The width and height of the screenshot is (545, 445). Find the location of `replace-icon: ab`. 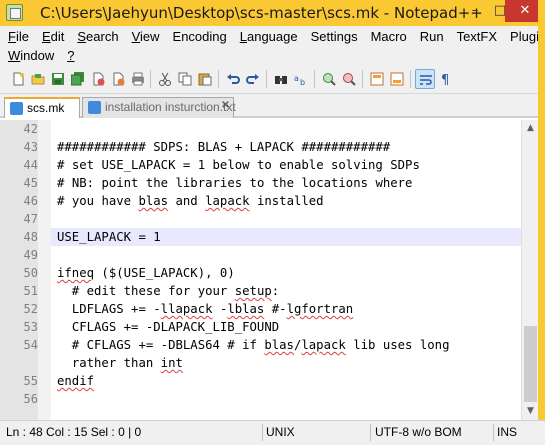

replace-icon: ab is located at coordinates (301, 79).